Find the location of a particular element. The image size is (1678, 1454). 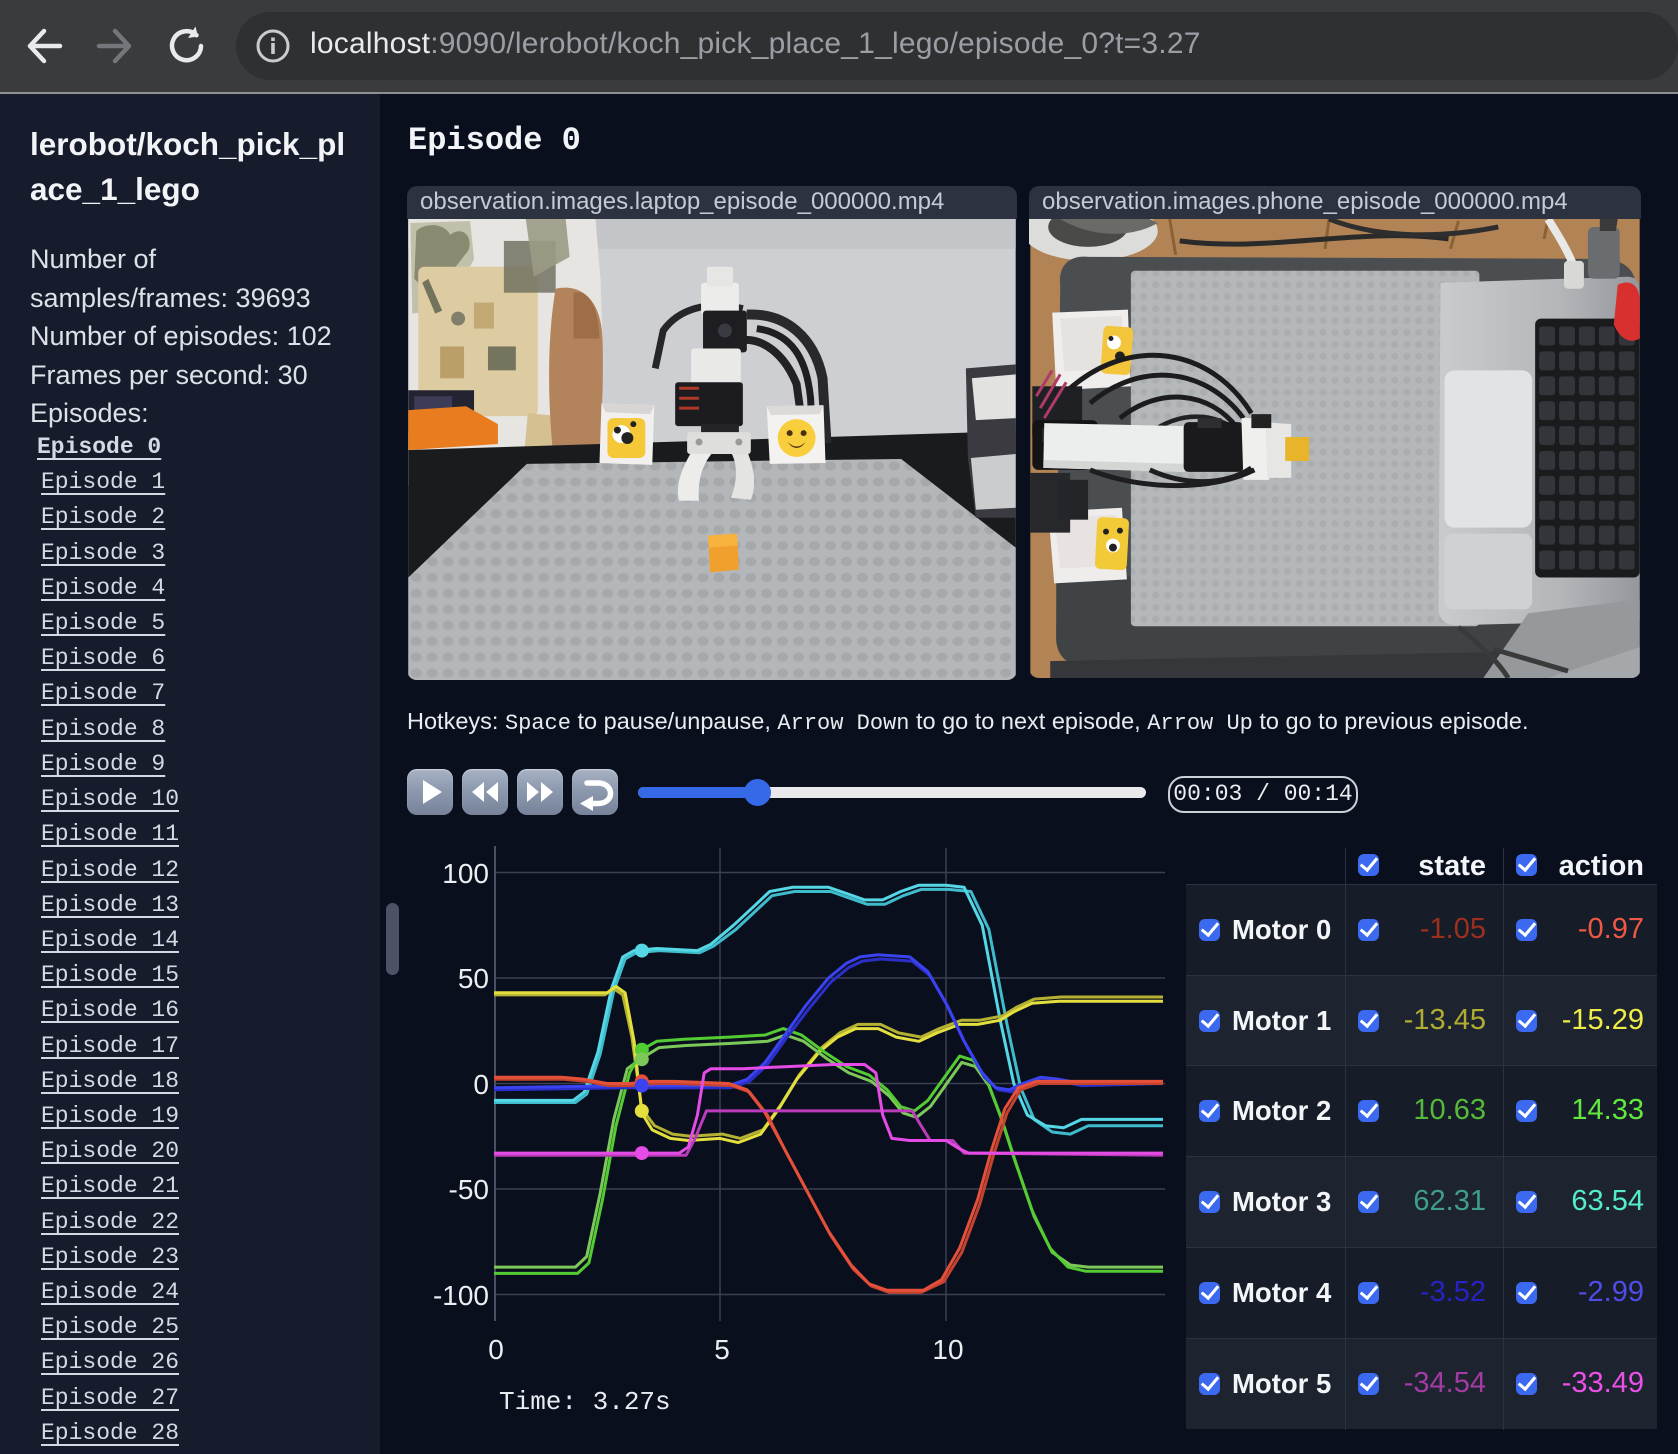

svg-text: -100 is located at coordinates (461, 1295).